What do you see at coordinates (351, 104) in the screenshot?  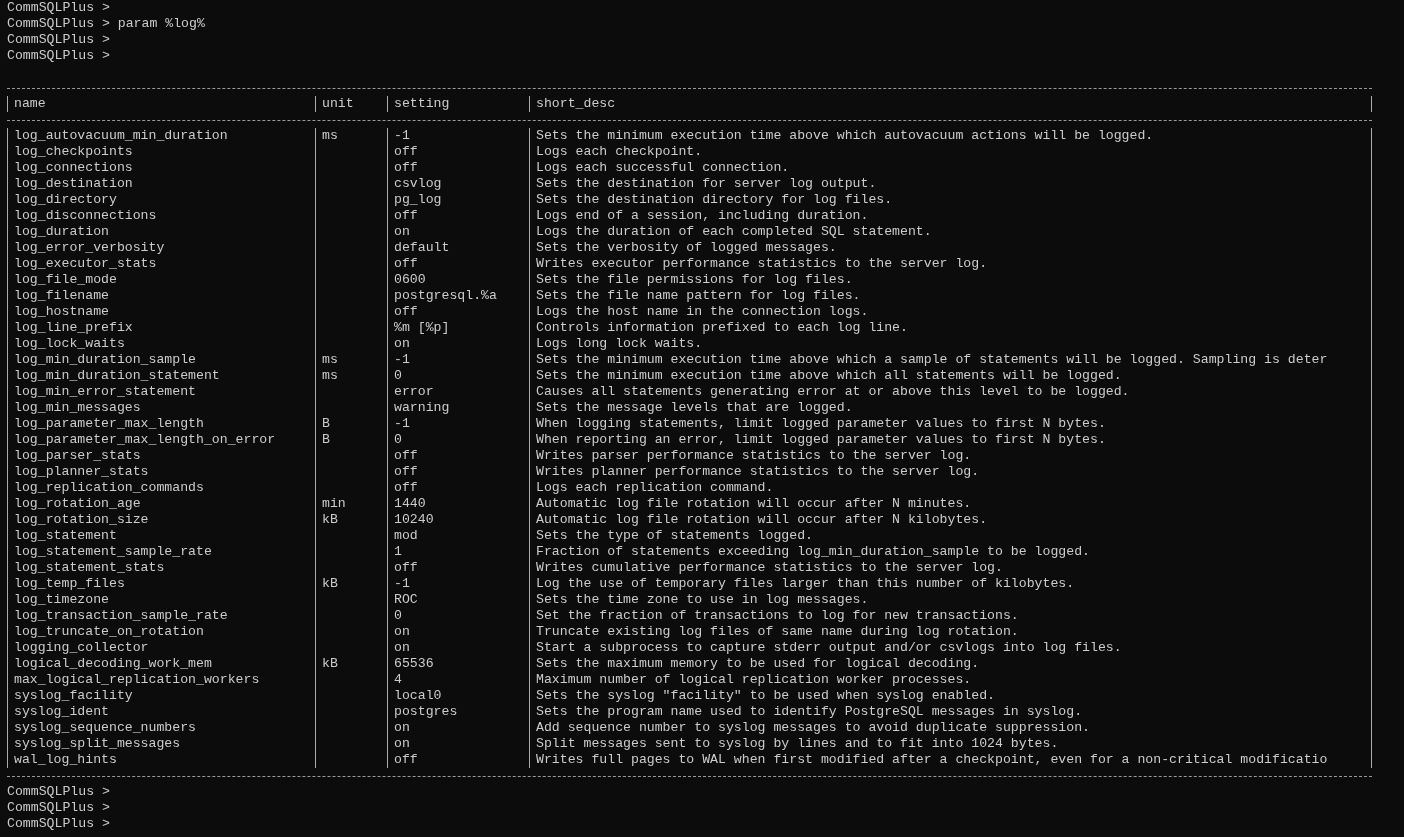 I see `column-header: unit` at bounding box center [351, 104].